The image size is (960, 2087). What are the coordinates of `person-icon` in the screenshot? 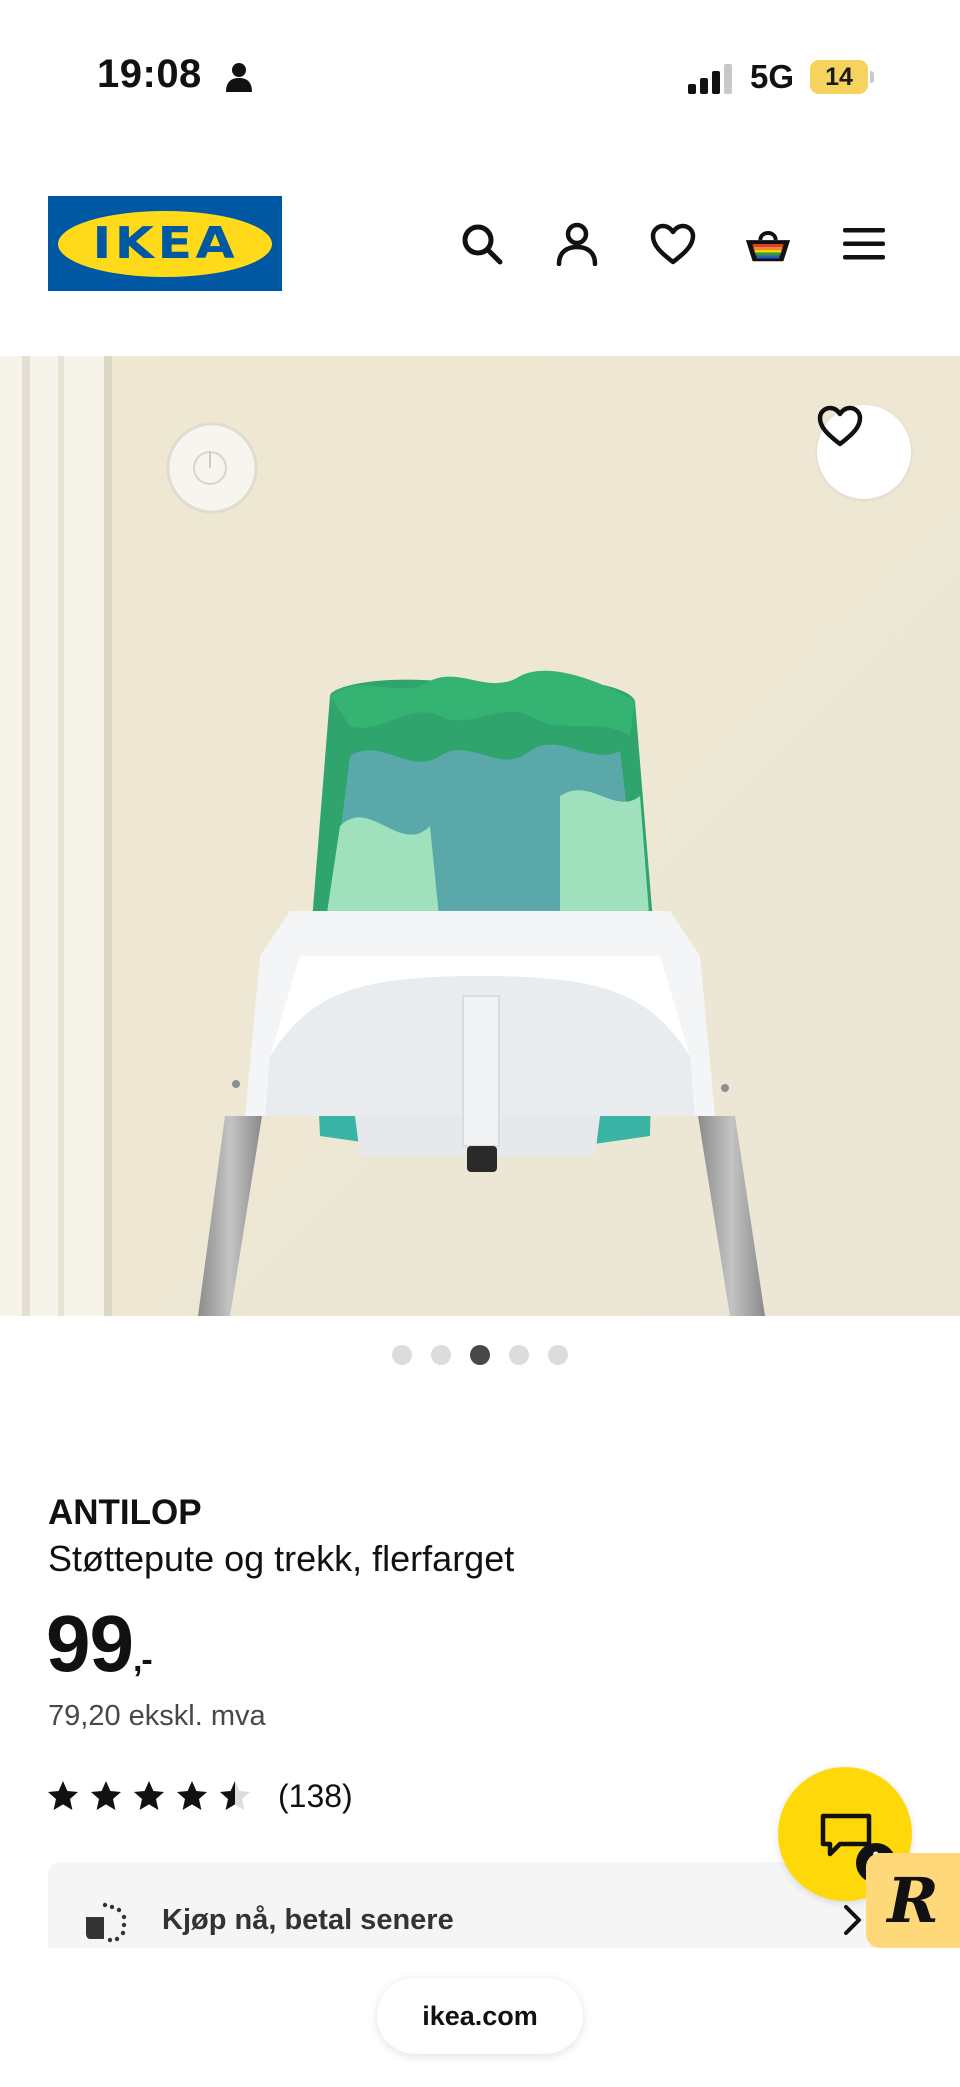 It's located at (239, 77).